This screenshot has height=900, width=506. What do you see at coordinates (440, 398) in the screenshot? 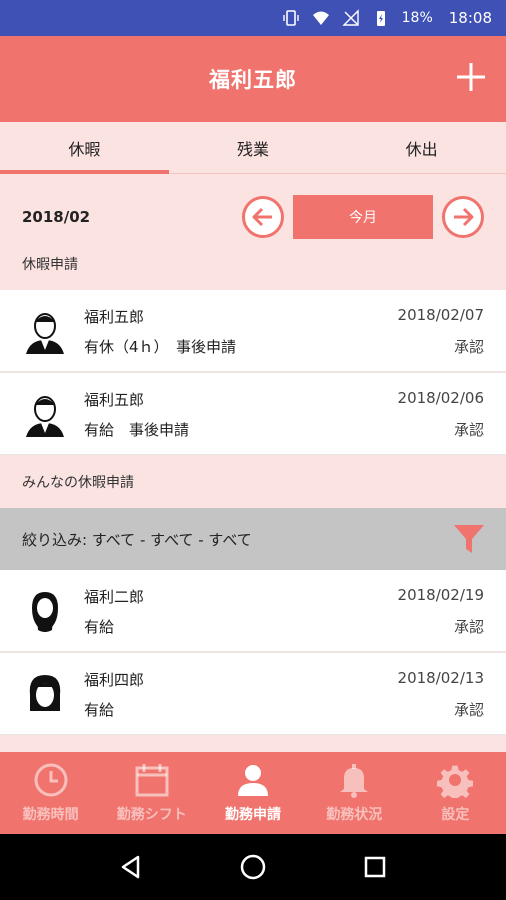
I see `request-date: 2018/02/06` at bounding box center [440, 398].